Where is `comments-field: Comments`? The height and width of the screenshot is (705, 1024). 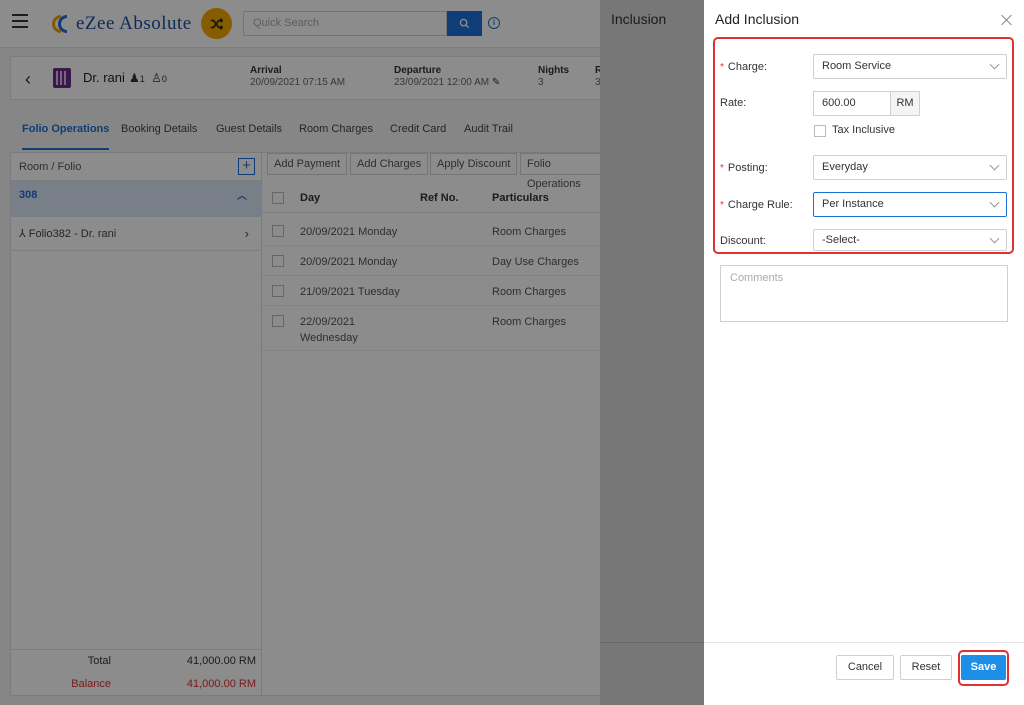 comments-field: Comments is located at coordinates (864, 293).